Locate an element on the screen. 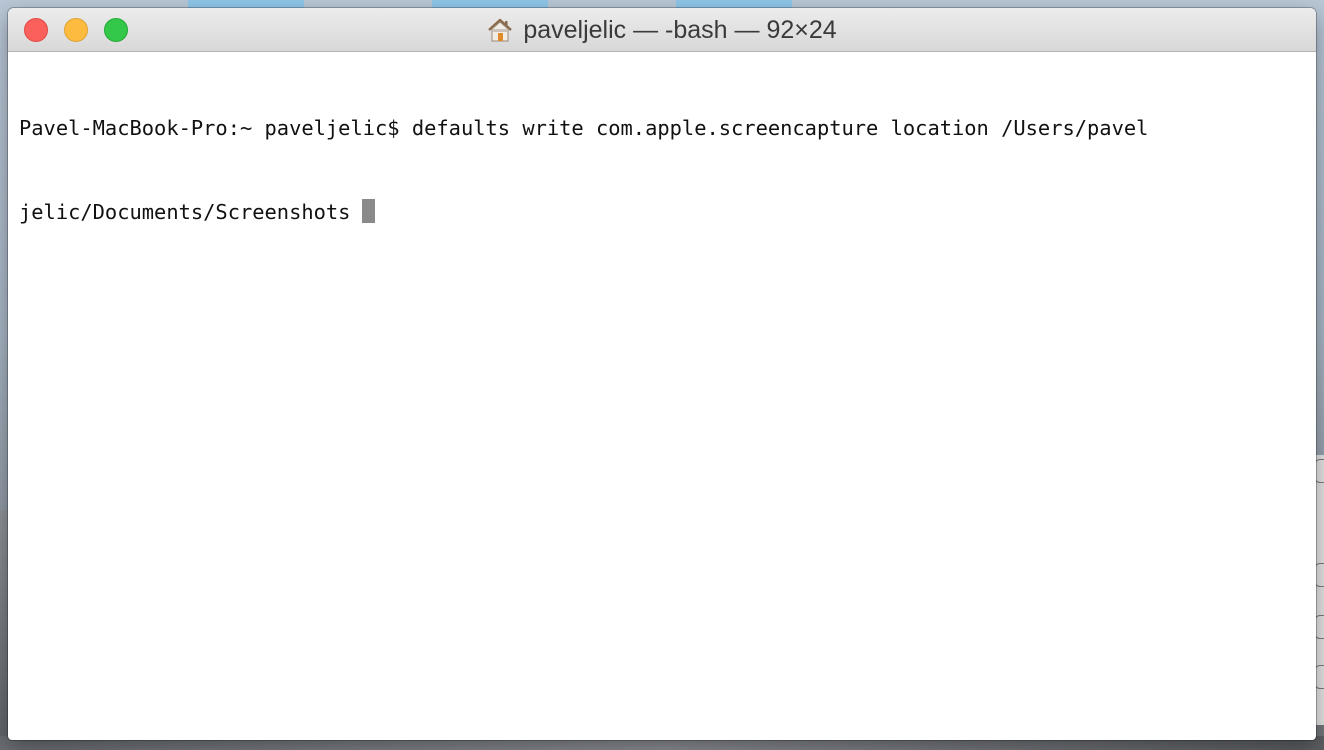  window-title-text: paveljelic — -bash — 92×24 is located at coordinates (680, 29).